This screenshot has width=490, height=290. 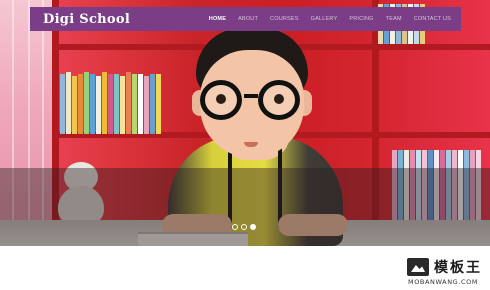 What do you see at coordinates (284, 19) in the screenshot?
I see `nav-item-courses: COURSES` at bounding box center [284, 19].